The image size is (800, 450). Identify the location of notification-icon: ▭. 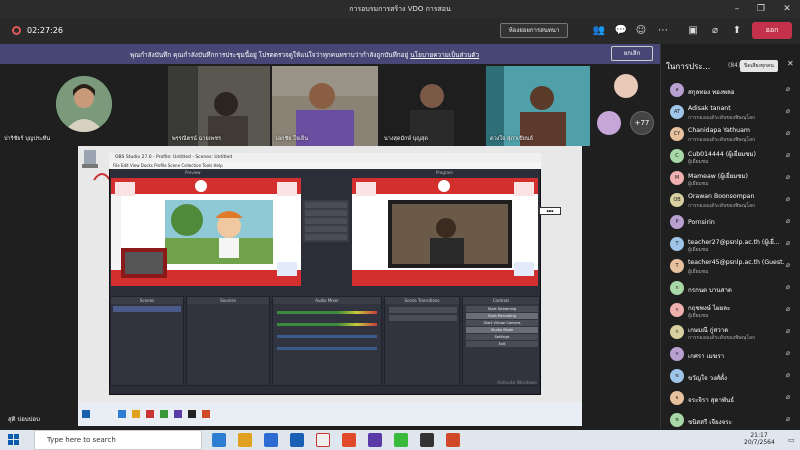
(791, 440).